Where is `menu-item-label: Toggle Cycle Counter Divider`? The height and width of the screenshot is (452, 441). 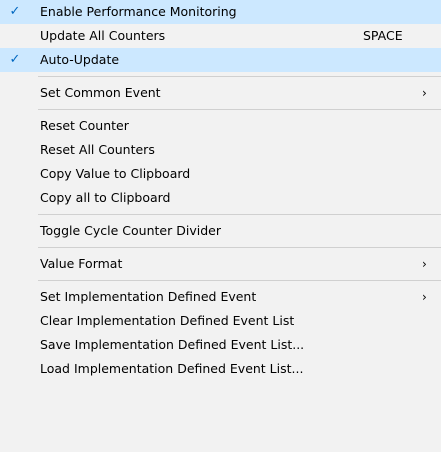 menu-item-label: Toggle Cycle Counter Divider is located at coordinates (130, 230).